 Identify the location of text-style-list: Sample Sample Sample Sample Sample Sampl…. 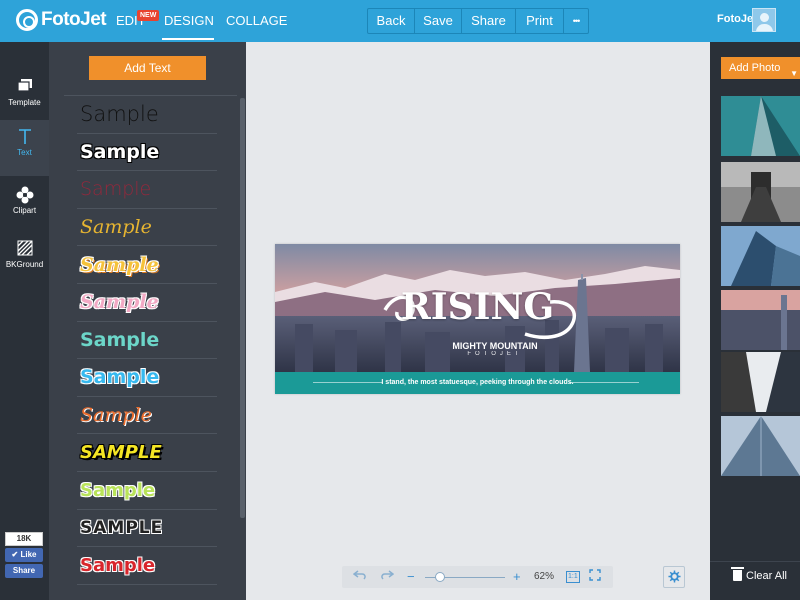
(147, 340).